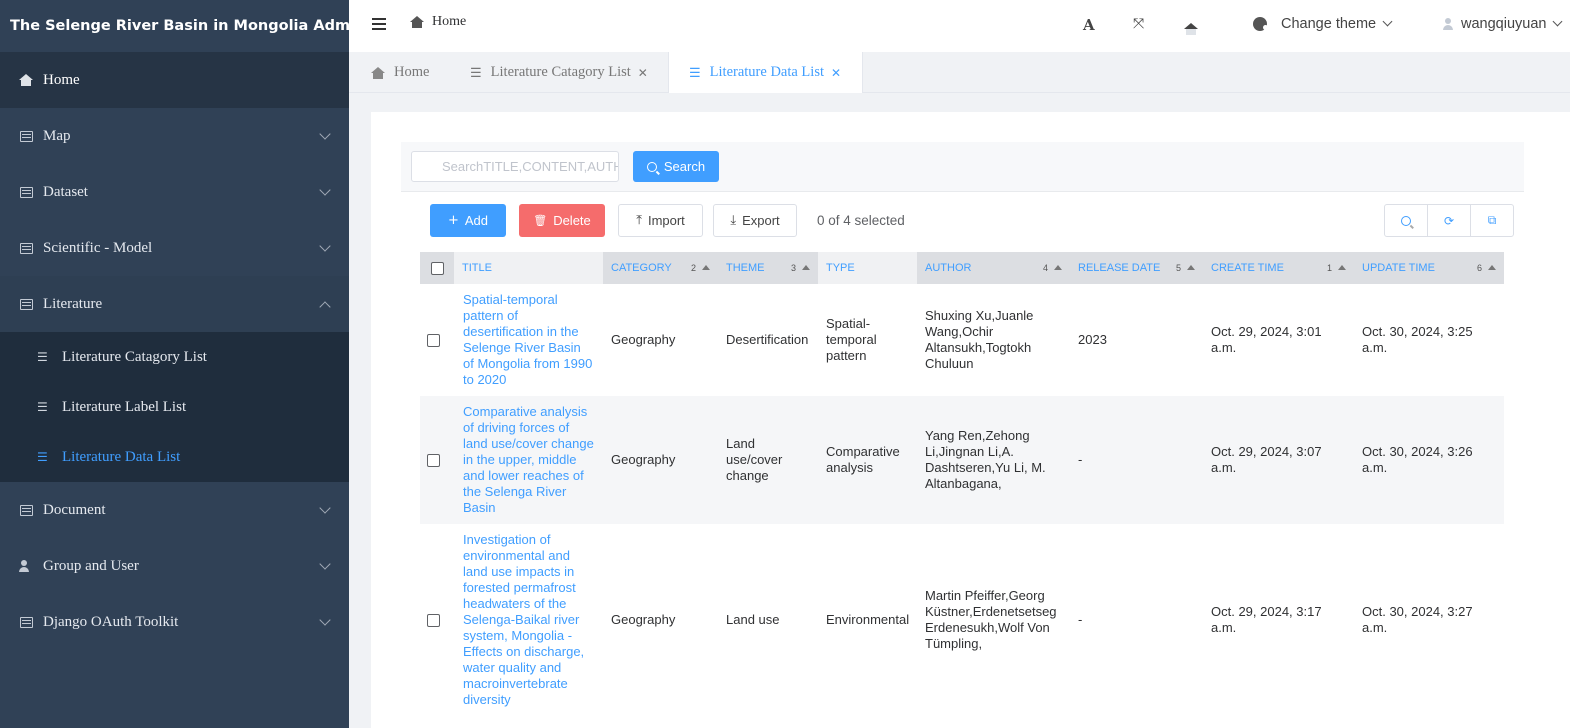 The image size is (1570, 728). I want to click on change-theme-dropdown: Change theme, so click(1323, 24).